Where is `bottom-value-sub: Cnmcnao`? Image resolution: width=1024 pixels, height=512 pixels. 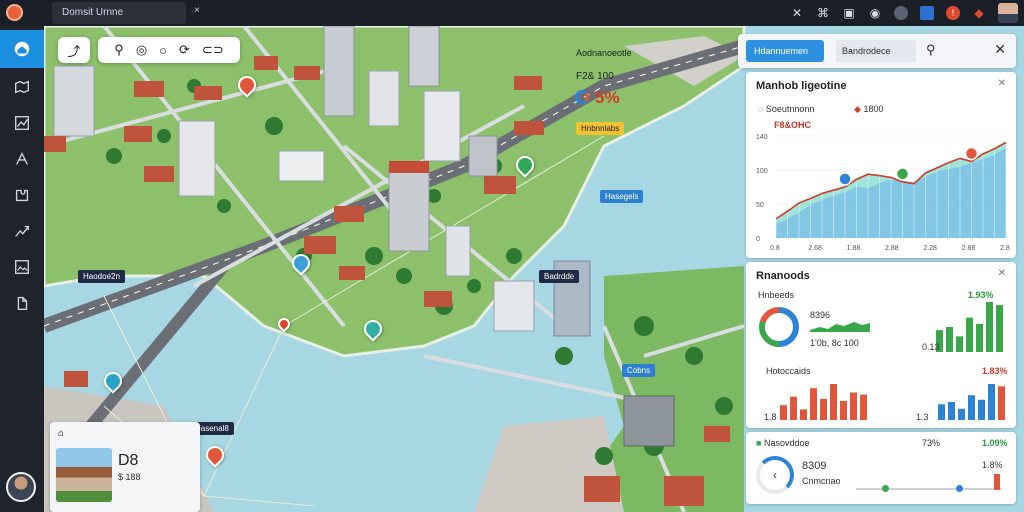
bottom-value-sub: Cnmcnao is located at coordinates (821, 481).